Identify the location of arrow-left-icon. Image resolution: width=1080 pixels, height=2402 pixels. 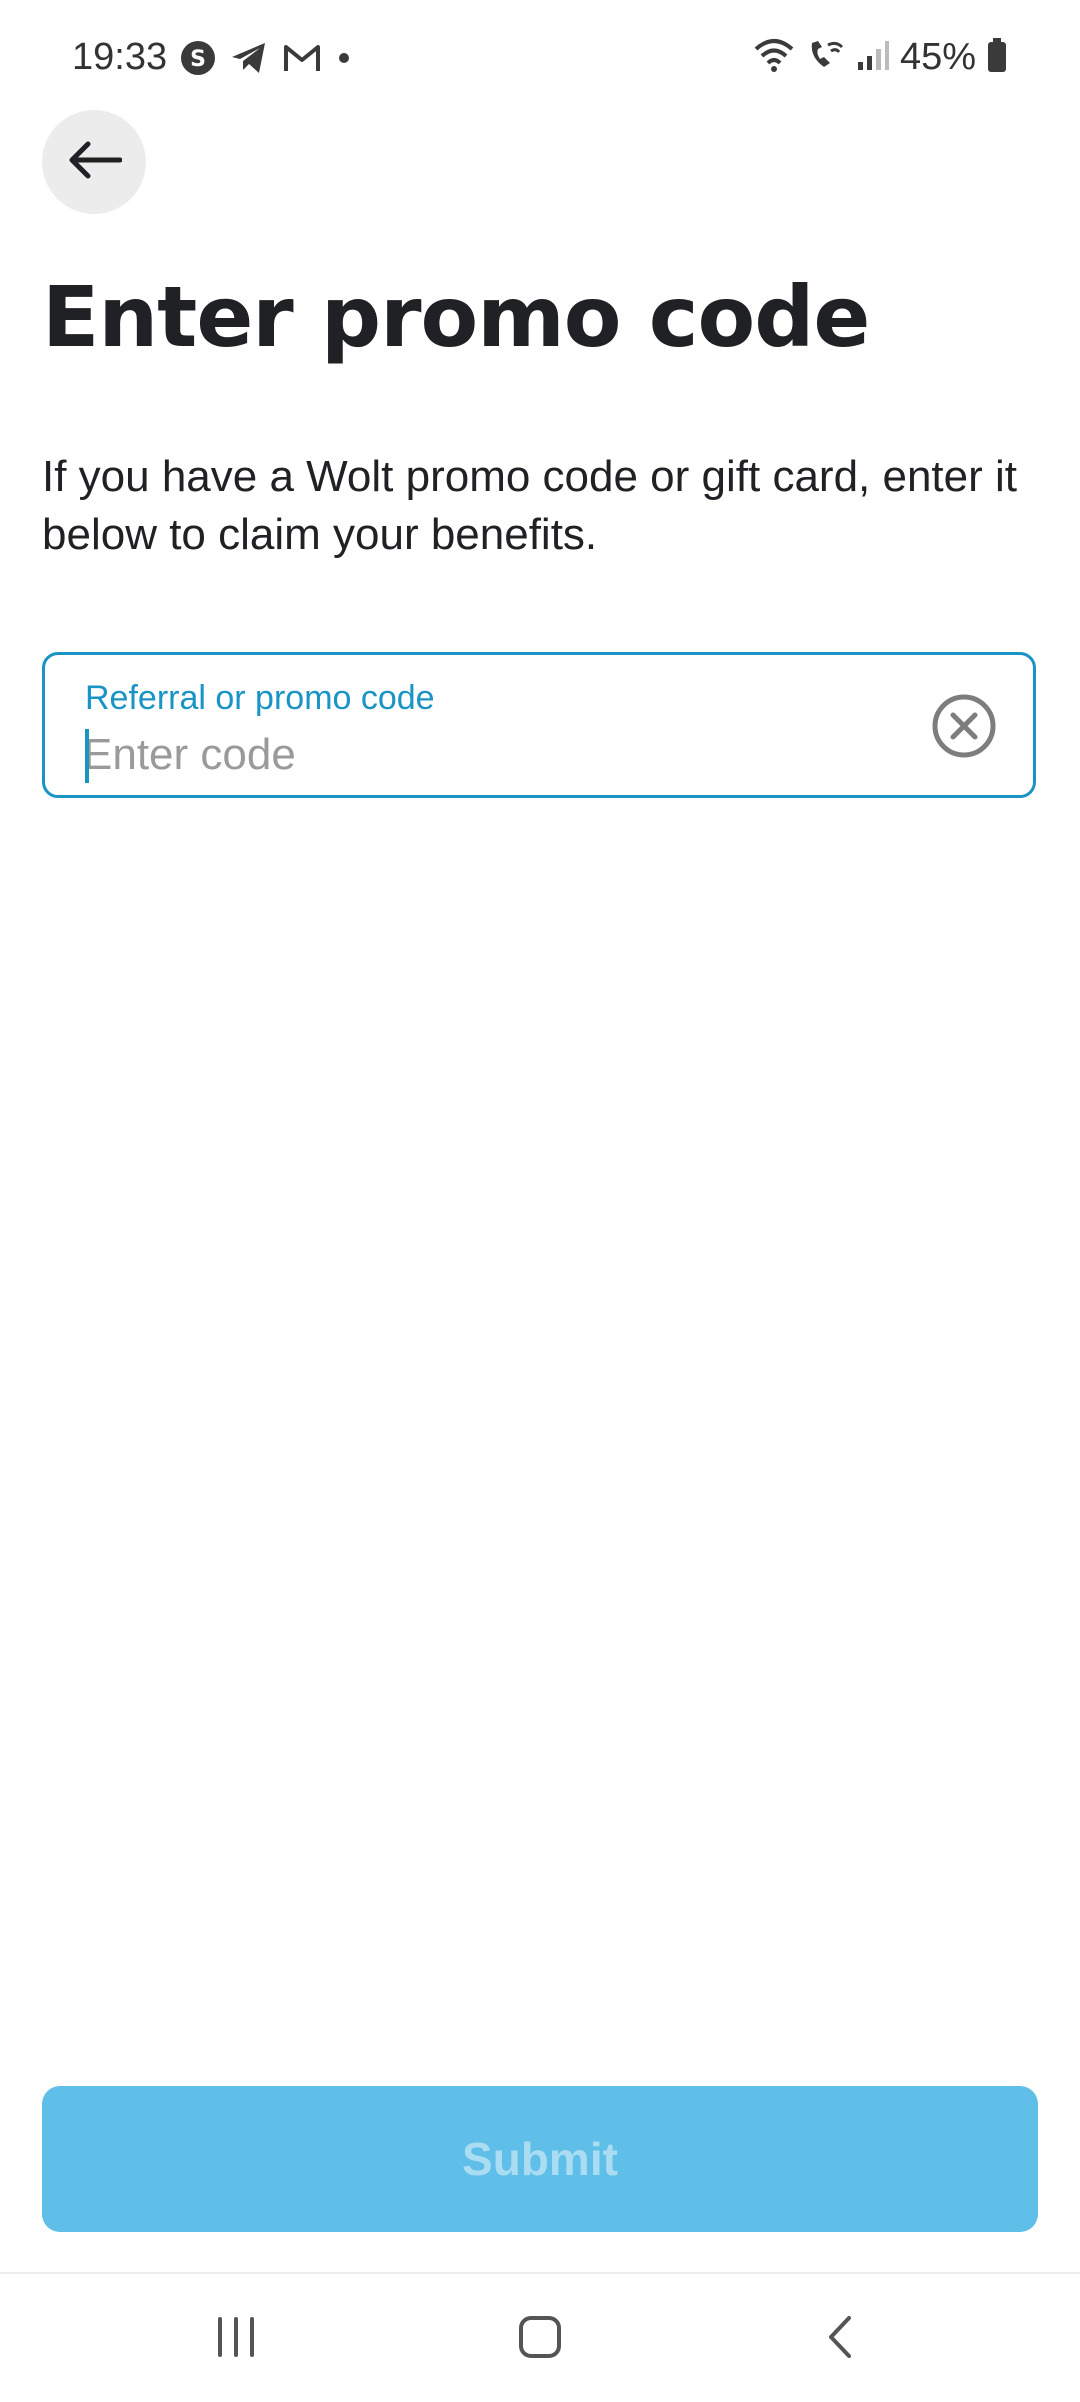
(94, 162).